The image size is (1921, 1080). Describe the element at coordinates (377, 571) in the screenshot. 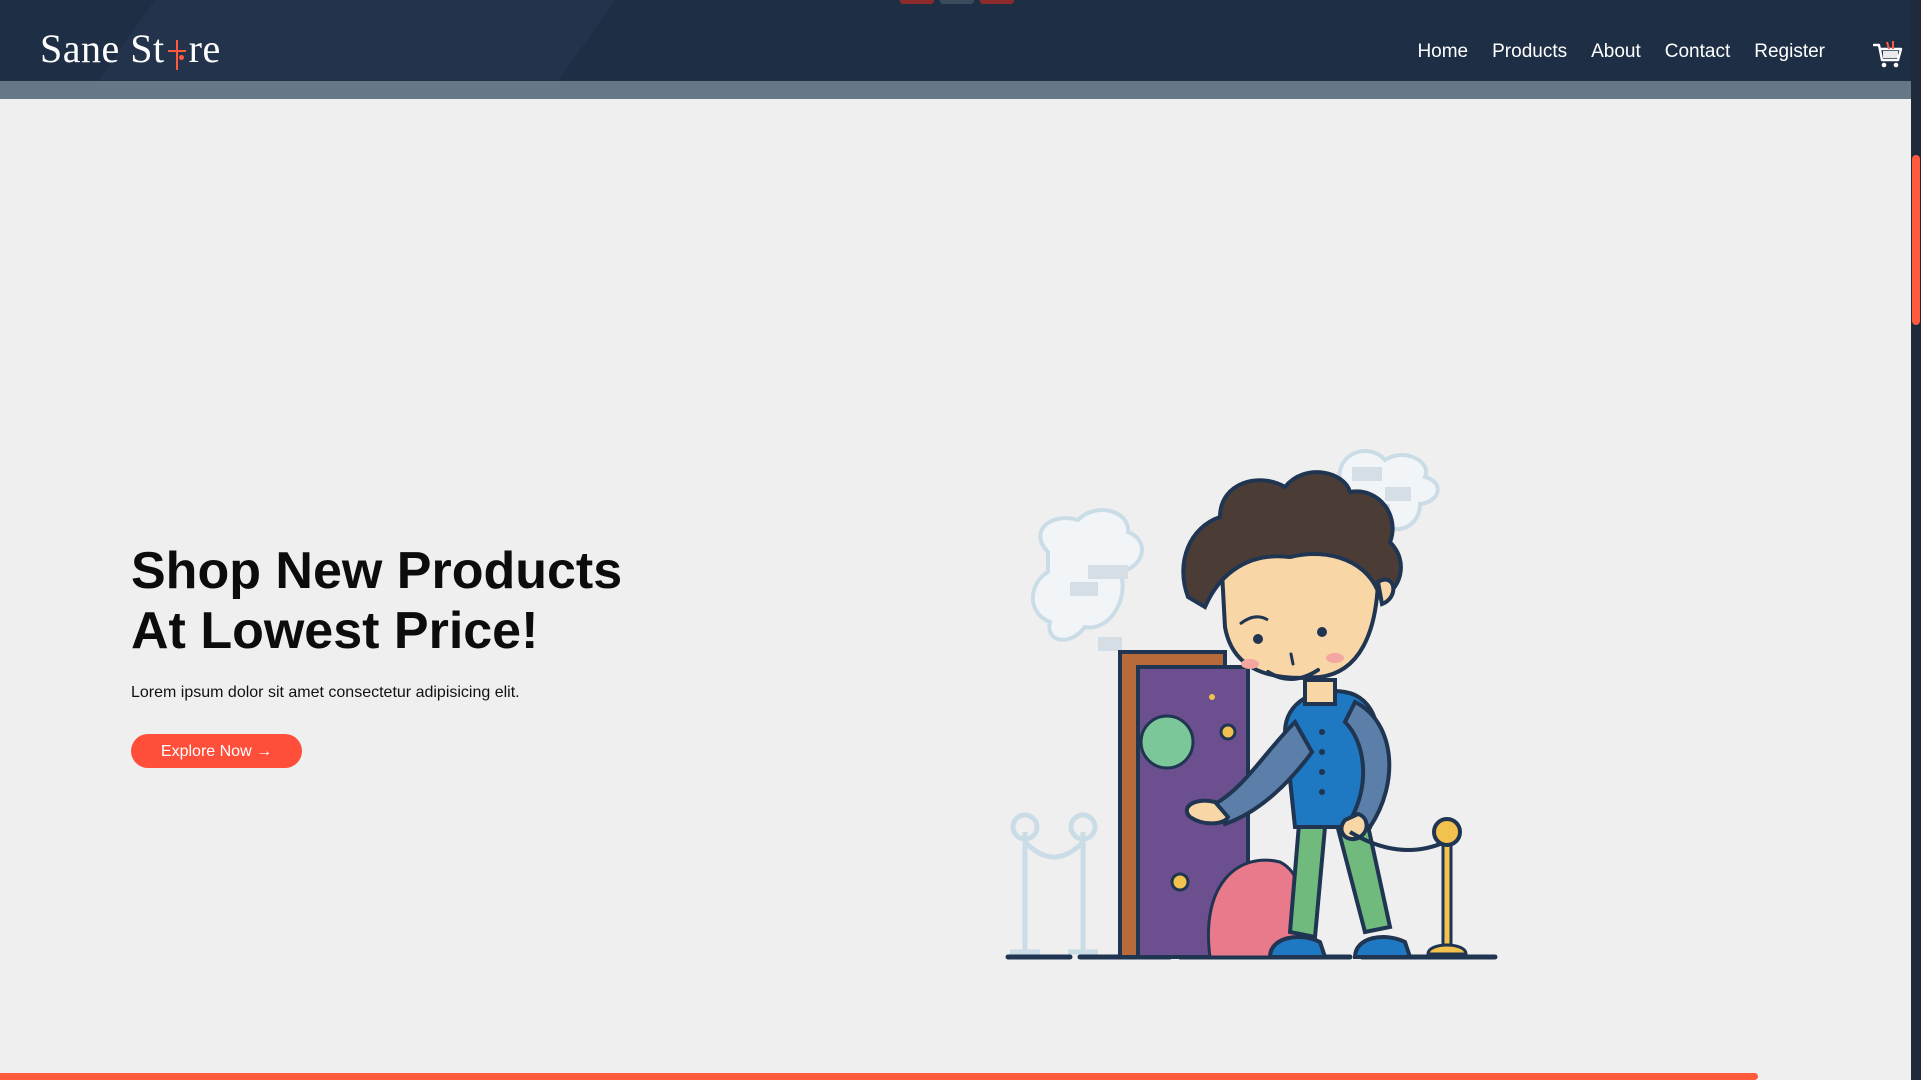

I see `hero-title-line-1: Shop New Products` at that location.